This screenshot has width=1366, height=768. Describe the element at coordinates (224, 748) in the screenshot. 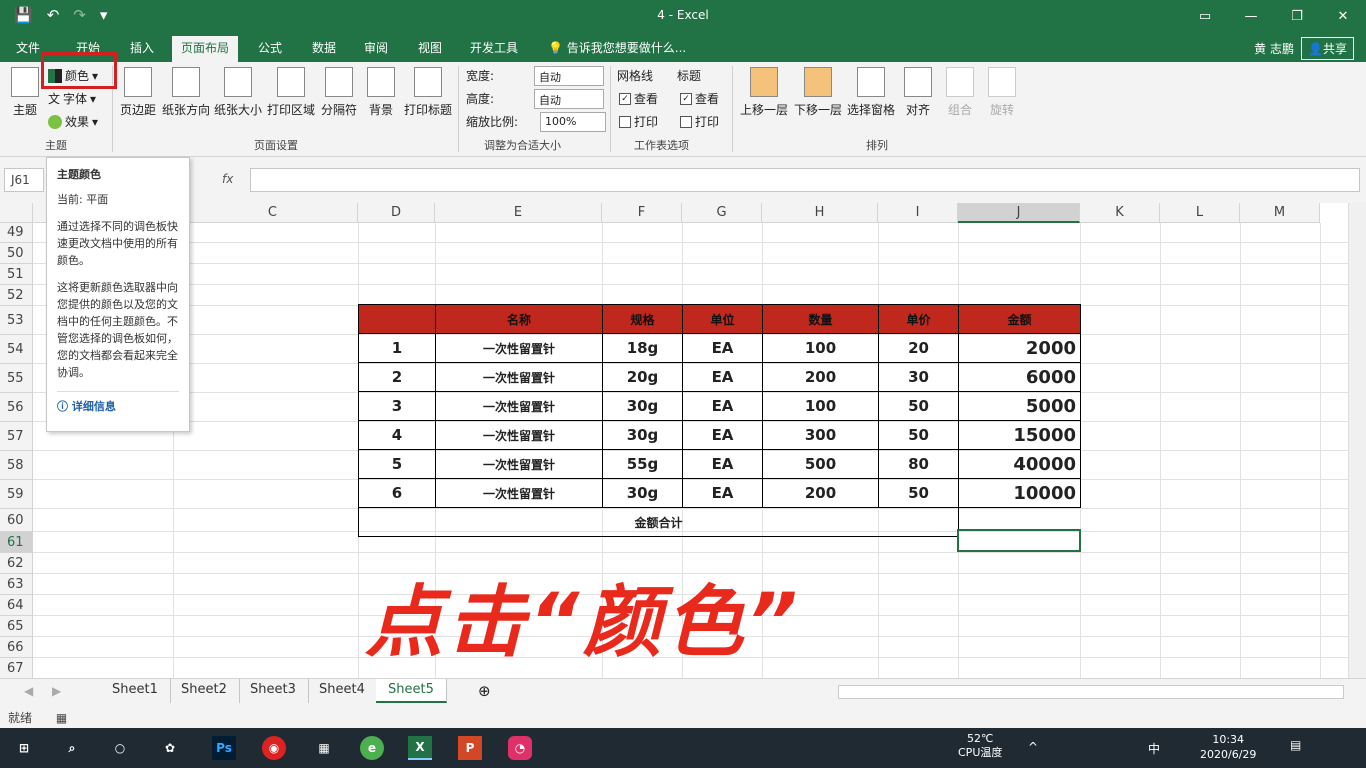

I see `photoshop-icon: Ps` at that location.